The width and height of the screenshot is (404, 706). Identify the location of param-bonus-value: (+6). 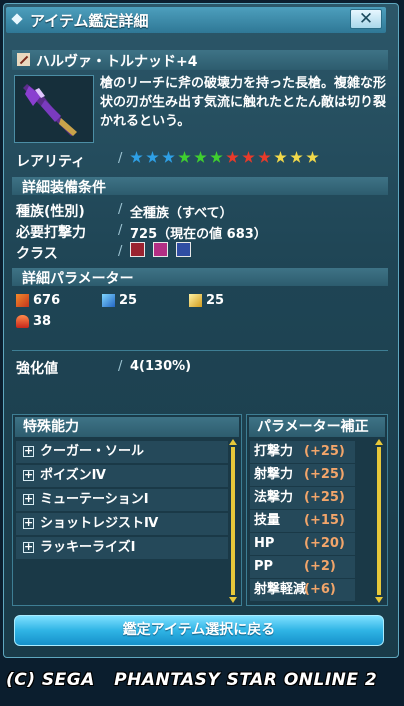
(320, 589).